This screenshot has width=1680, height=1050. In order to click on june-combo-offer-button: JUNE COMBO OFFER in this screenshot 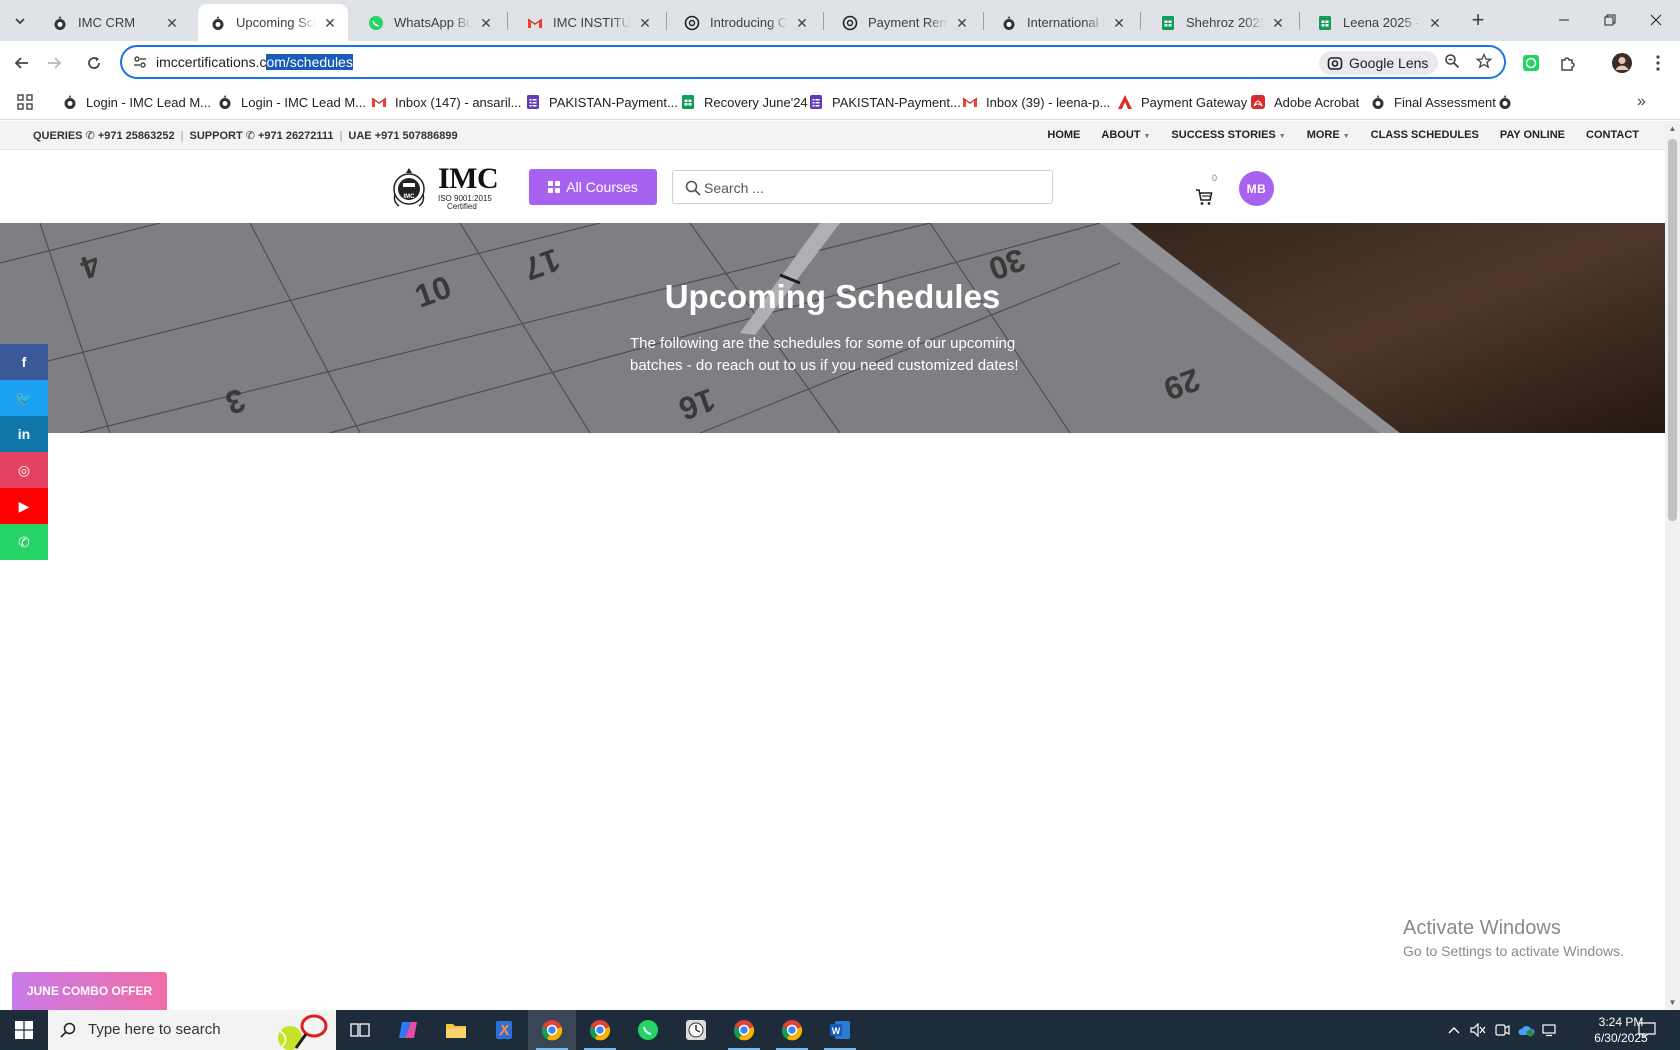, I will do `click(89, 991)`.